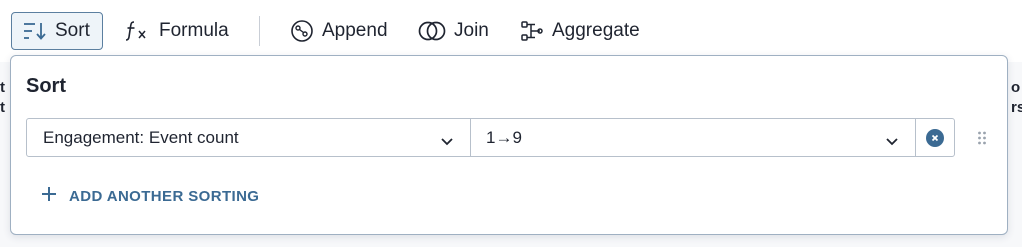 The image size is (1022, 247). I want to click on append-button: Append, so click(339, 31).